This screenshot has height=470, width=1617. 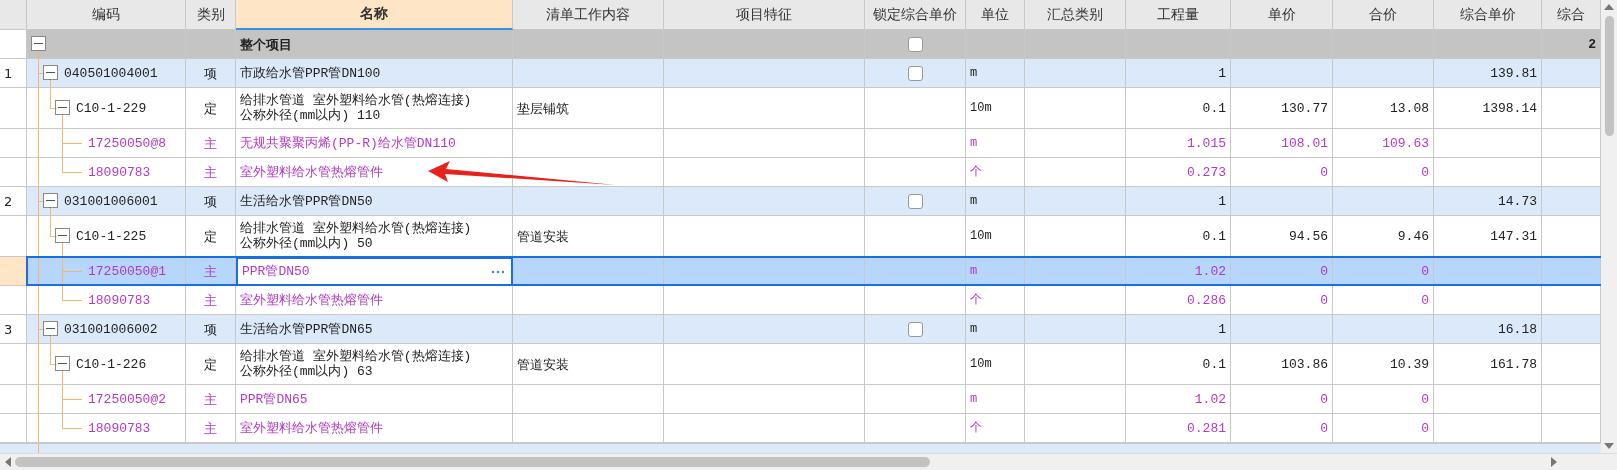 What do you see at coordinates (800, 428) in the screenshot?
I see `table-row: 18090783 主 室外塑料给水管热熔管件 个 0.281 0 0` at bounding box center [800, 428].